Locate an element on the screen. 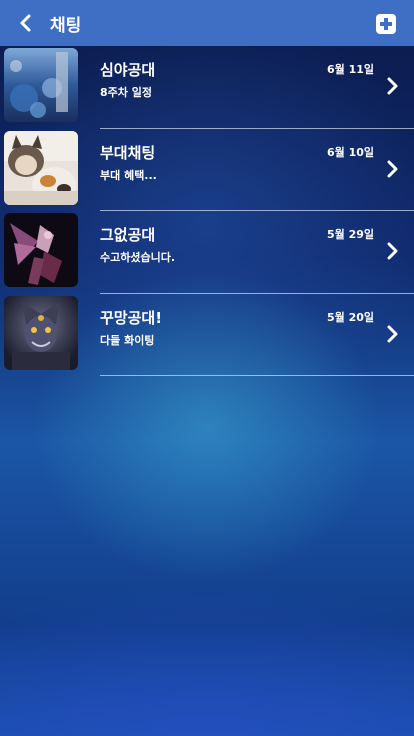 The width and height of the screenshot is (414, 736). chat-room-item: 꾸망공대! 다들 화이팅 5월 20일 is located at coordinates (207, 335).